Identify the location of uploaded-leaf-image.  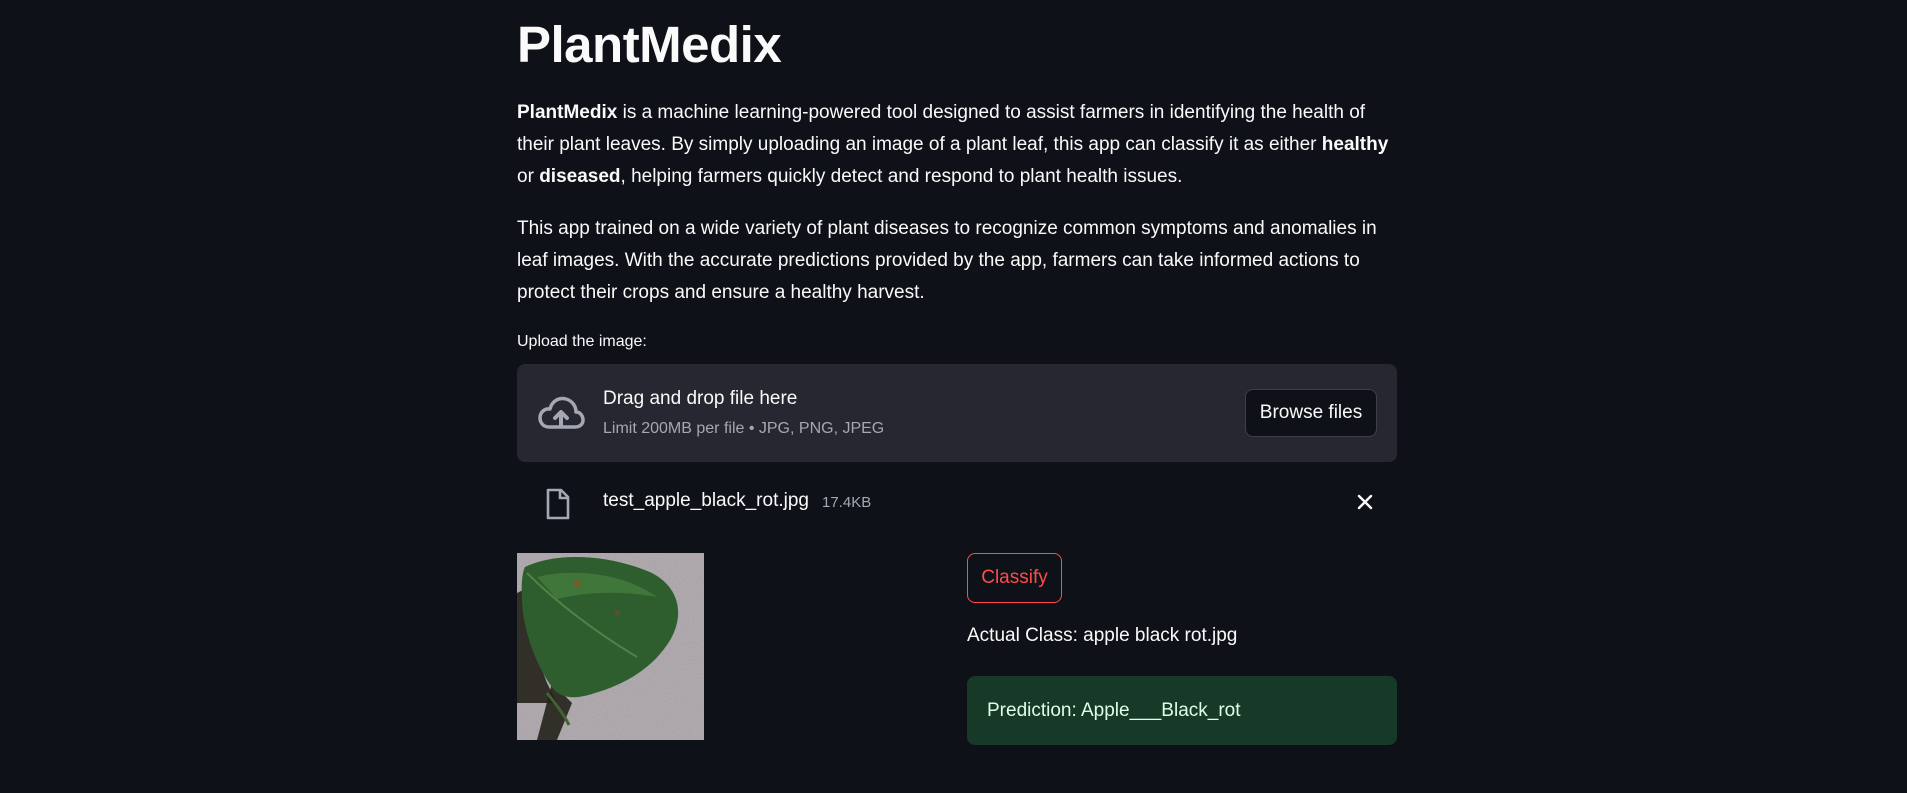
(610, 646).